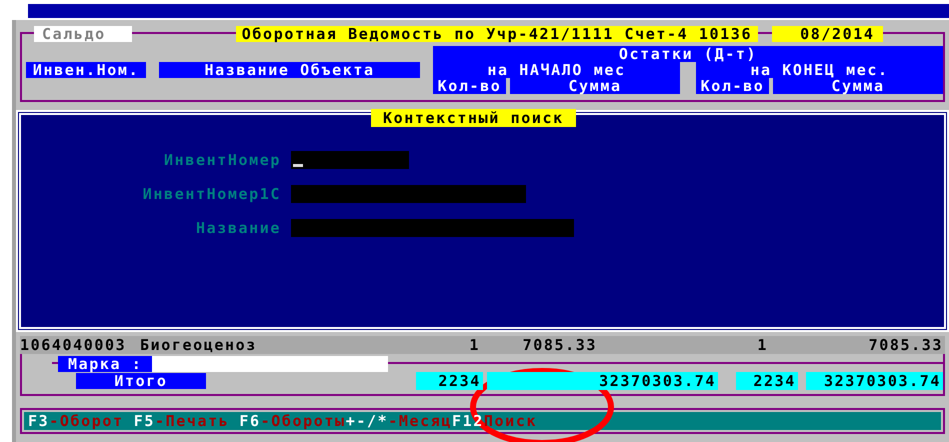  What do you see at coordinates (482, 345) in the screenshot?
I see `table-row: 1064040003 Биогеоценоз 1 7085.33 1 7085.33` at bounding box center [482, 345].